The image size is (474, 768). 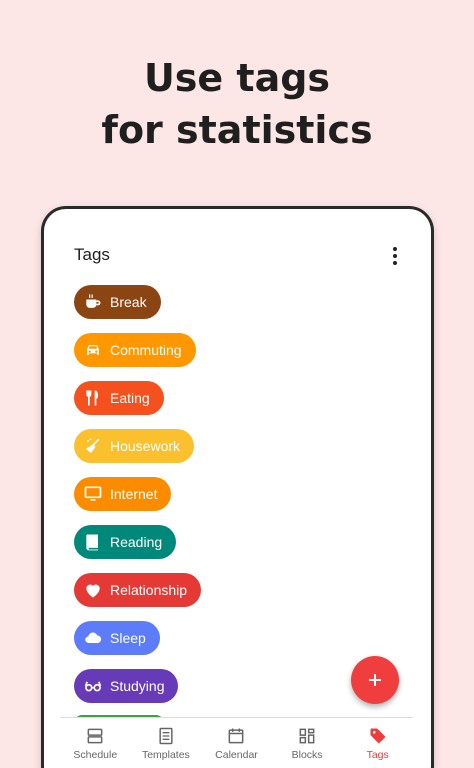 What do you see at coordinates (93, 542) in the screenshot?
I see `book-icon` at bounding box center [93, 542].